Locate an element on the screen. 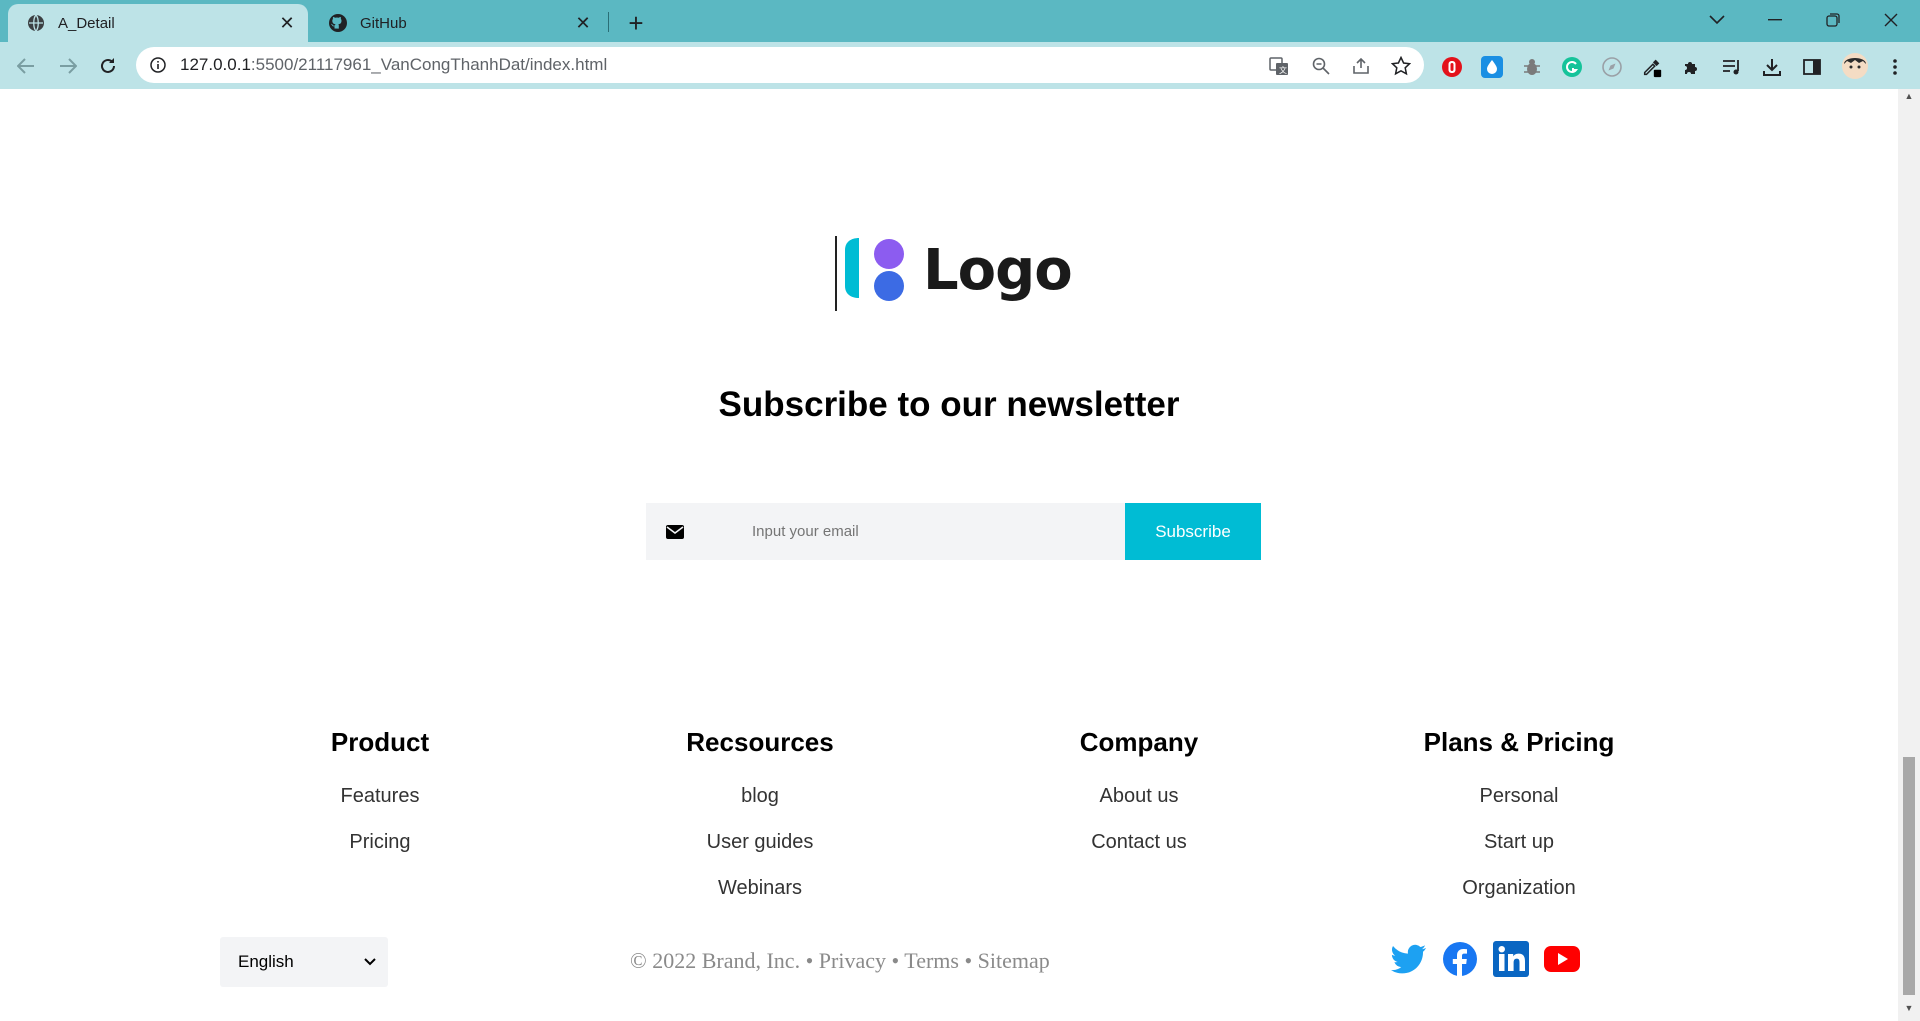 This screenshot has height=1021, width=1920. compass-extension-icon is located at coordinates (1612, 67).